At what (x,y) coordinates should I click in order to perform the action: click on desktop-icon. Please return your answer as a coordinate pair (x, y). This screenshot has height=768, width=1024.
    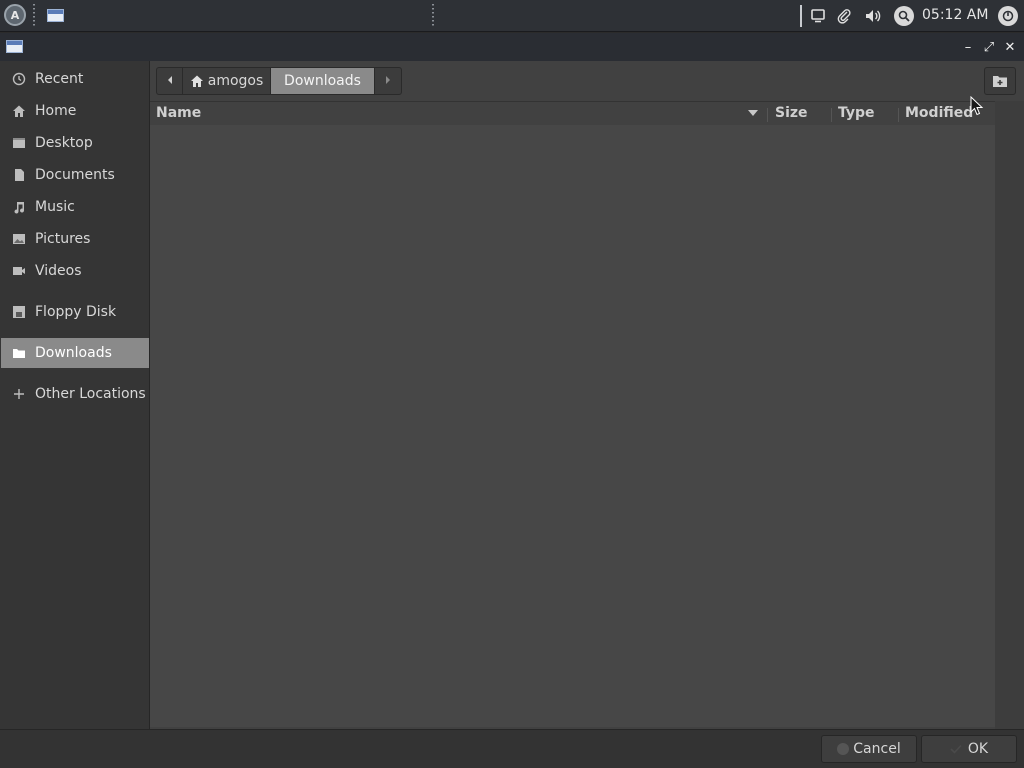
    Looking at the image, I should click on (19, 143).